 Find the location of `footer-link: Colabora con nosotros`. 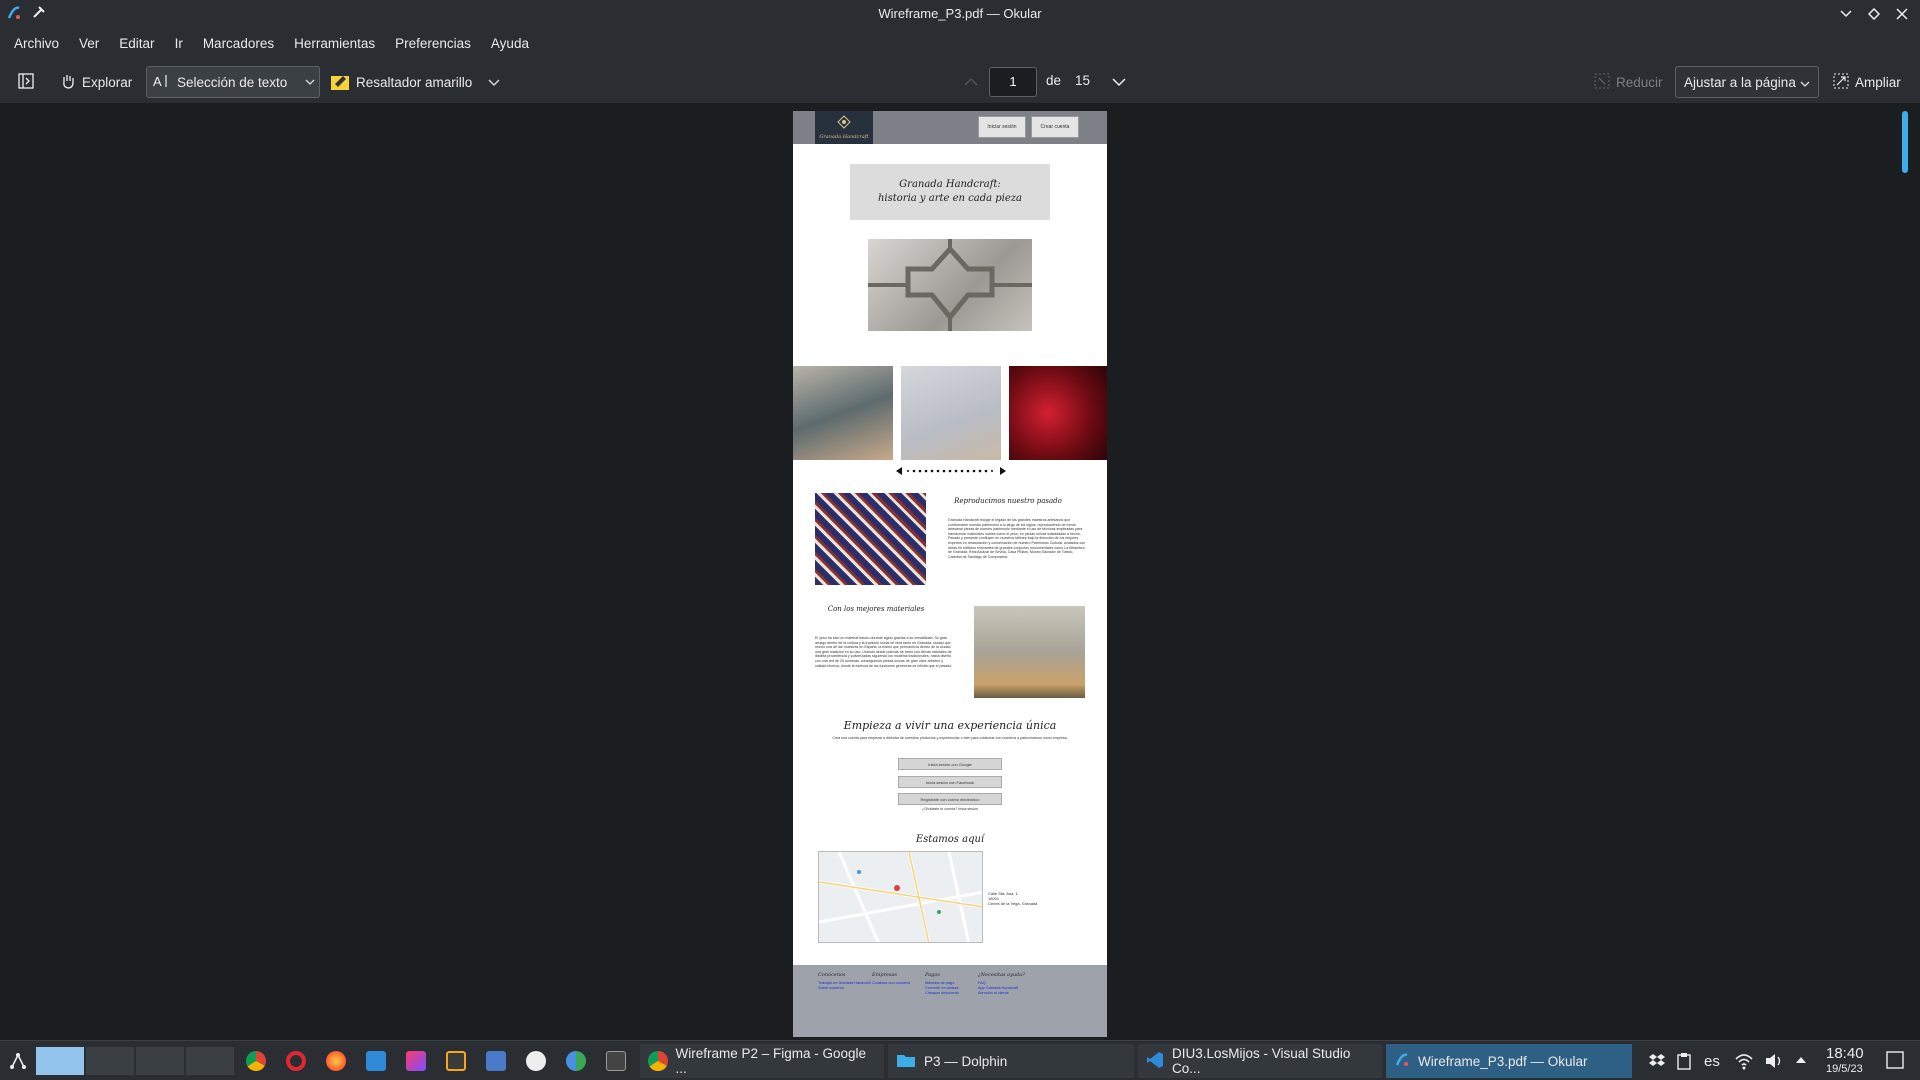

footer-link: Colabora con nosotros is located at coordinates (891, 983).